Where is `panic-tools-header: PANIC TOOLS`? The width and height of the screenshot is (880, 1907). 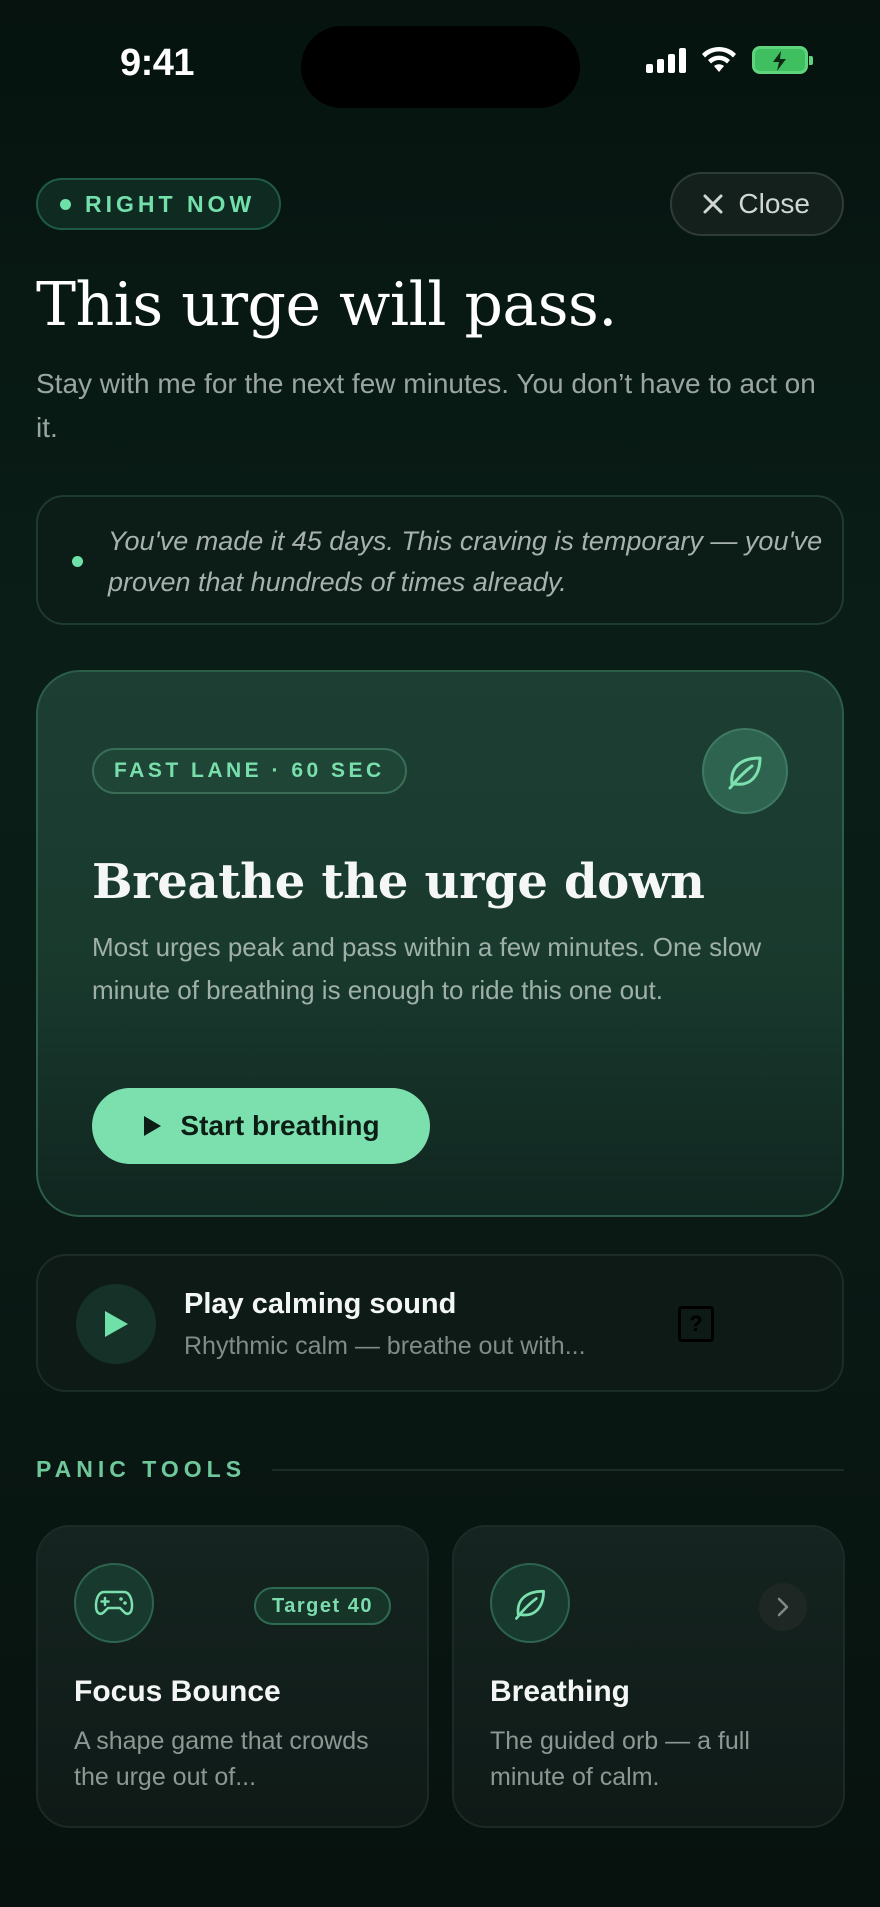
panic-tools-header: PANIC TOOLS is located at coordinates (440, 1469).